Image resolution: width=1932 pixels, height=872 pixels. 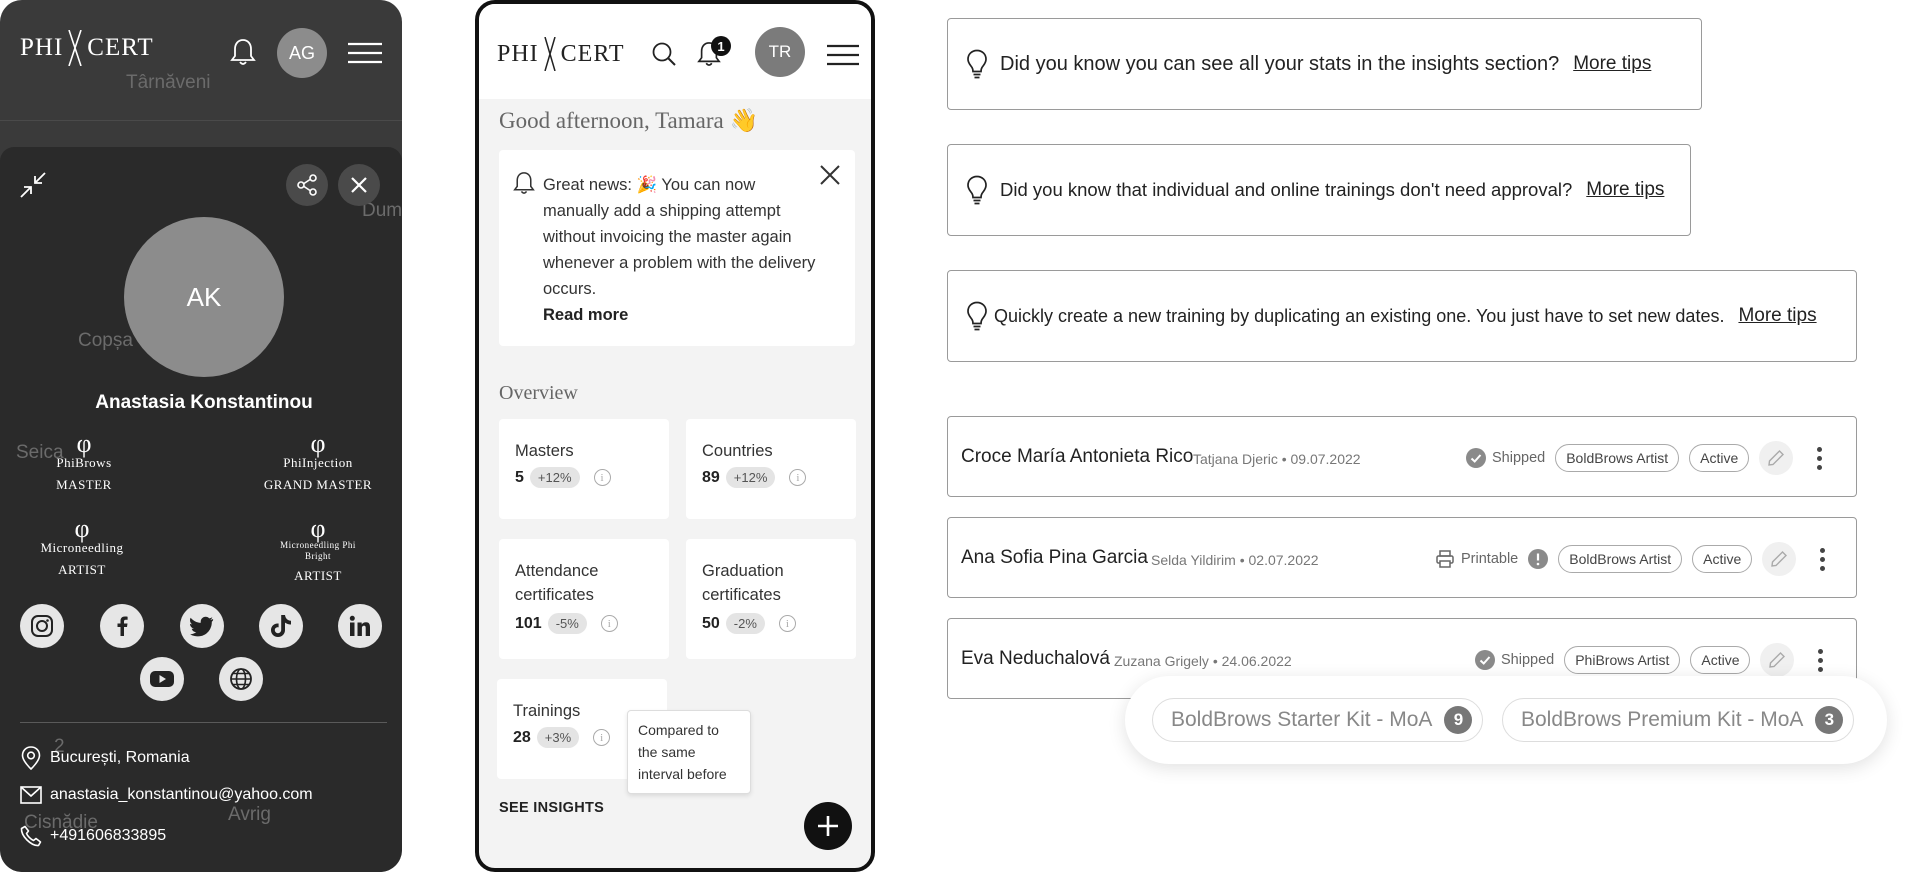 I want to click on kit-count-badge: 9, so click(x=1458, y=720).